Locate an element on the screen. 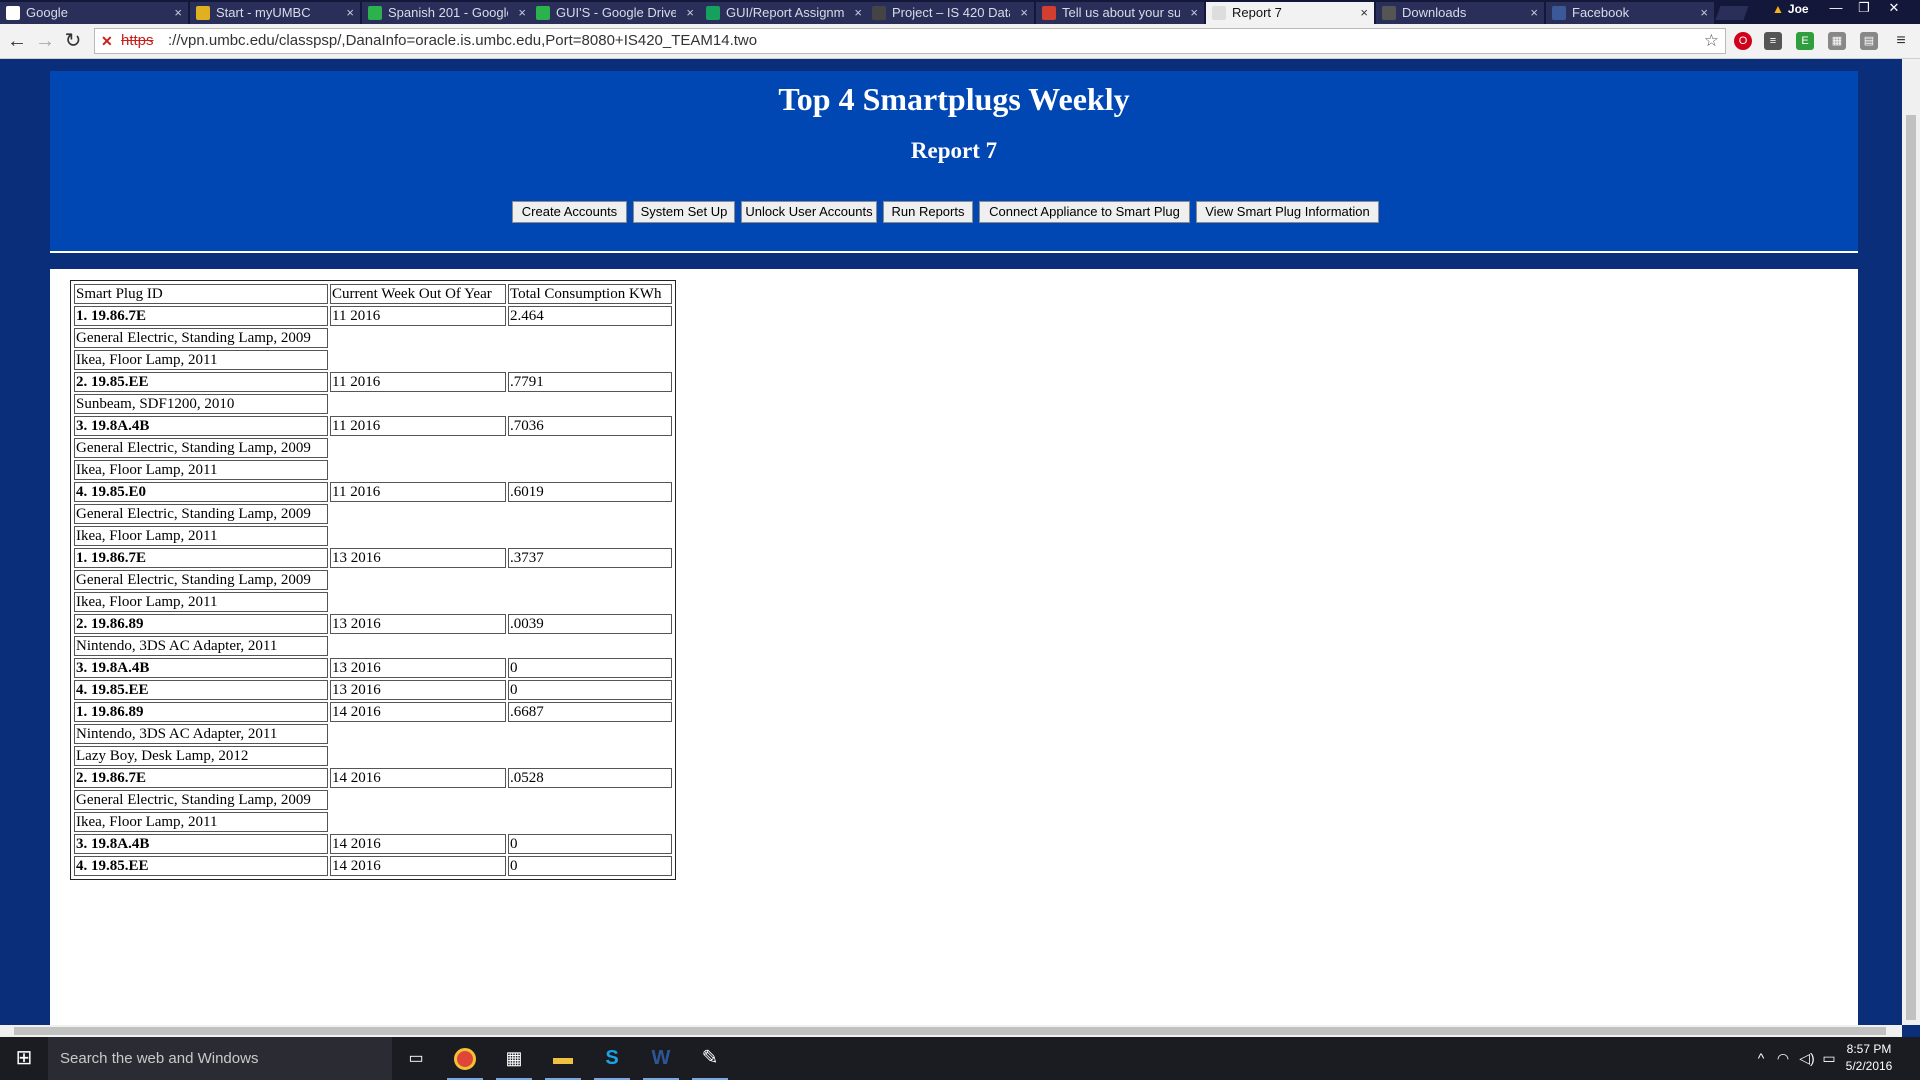 This screenshot has height=1080, width=1920. browser-tab: Facebook × is located at coordinates (1630, 13).